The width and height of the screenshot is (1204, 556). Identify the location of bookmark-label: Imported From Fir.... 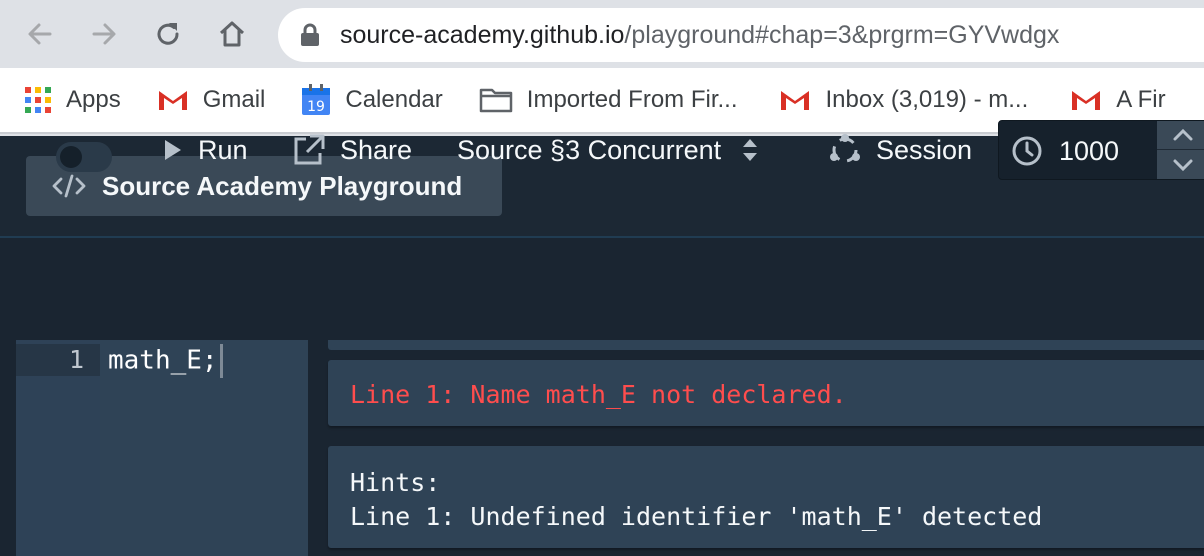
(632, 99).